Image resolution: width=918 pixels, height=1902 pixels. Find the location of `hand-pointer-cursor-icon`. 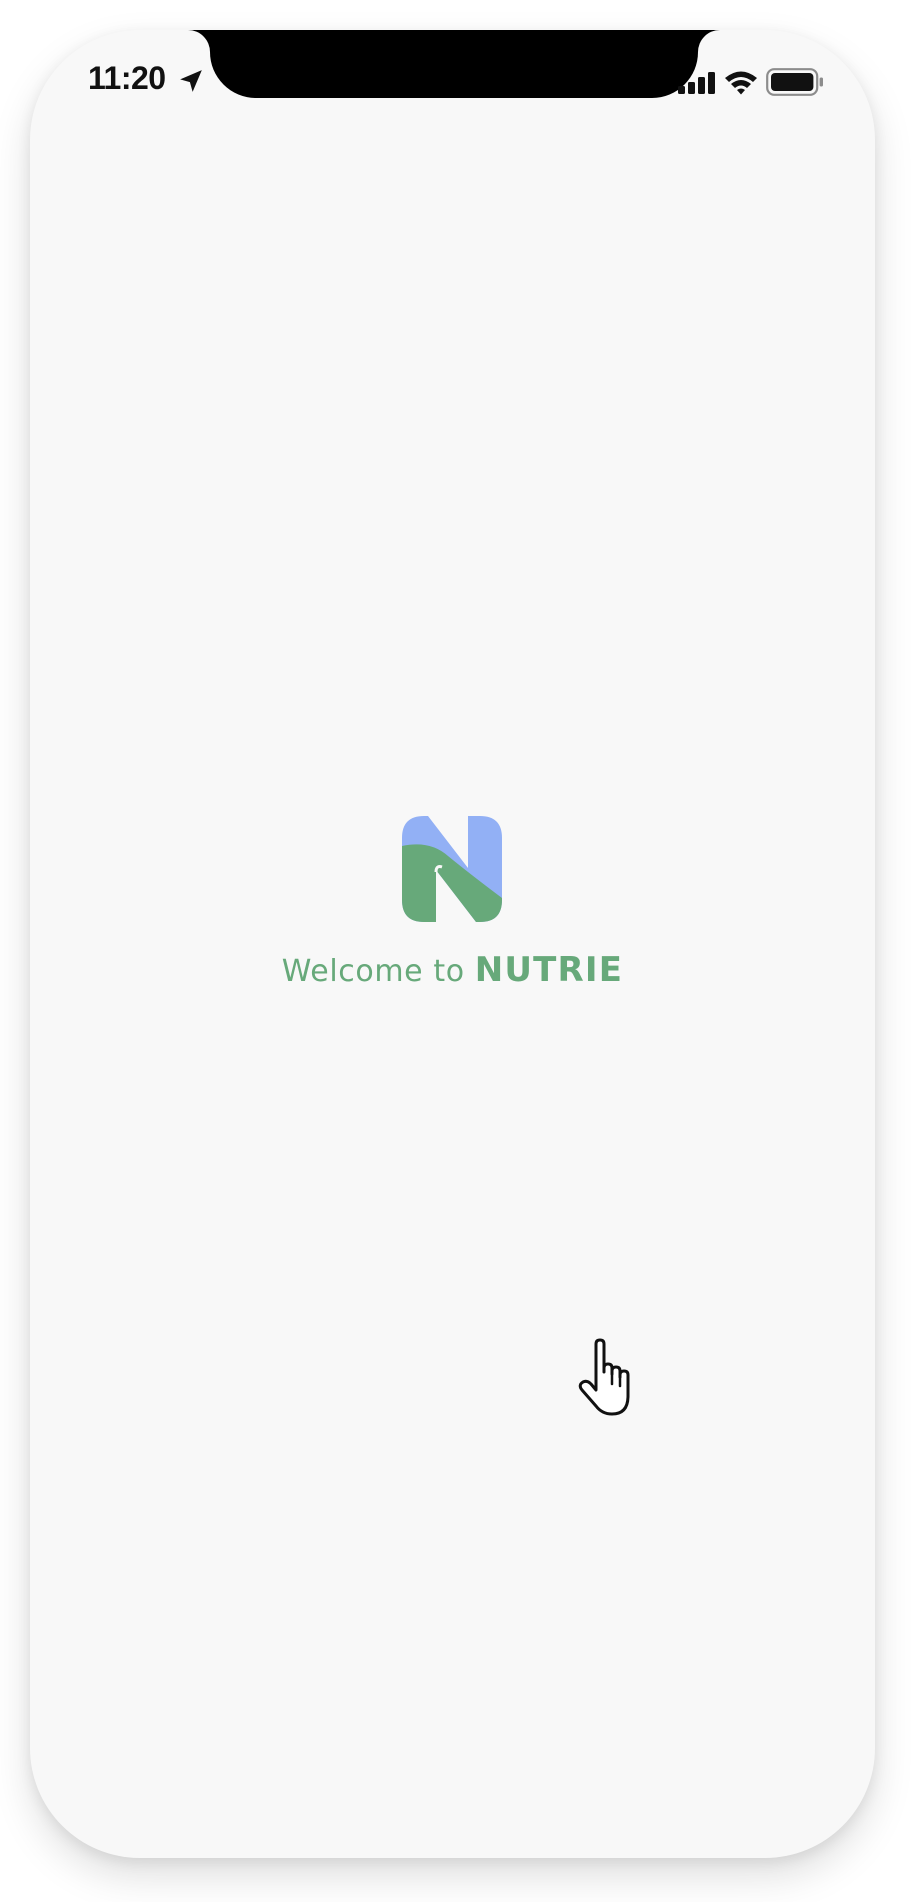

hand-pointer-cursor-icon is located at coordinates (604, 1377).